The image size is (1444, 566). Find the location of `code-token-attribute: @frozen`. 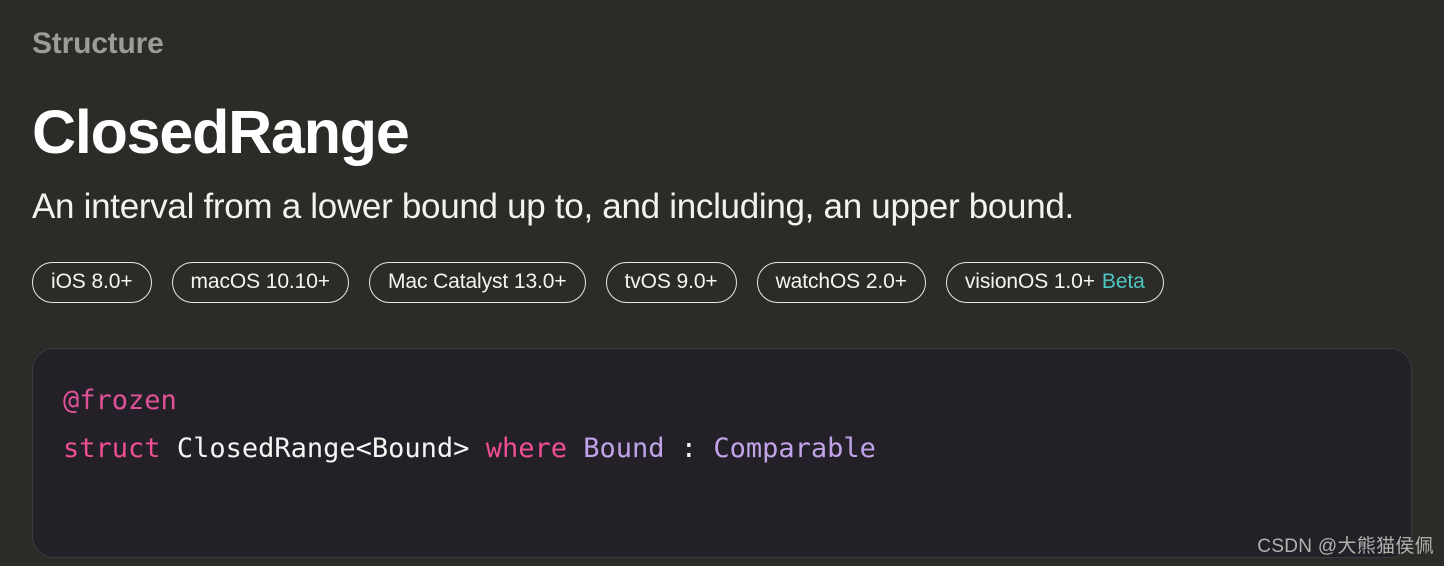

code-token-attribute: @frozen is located at coordinates (120, 400).